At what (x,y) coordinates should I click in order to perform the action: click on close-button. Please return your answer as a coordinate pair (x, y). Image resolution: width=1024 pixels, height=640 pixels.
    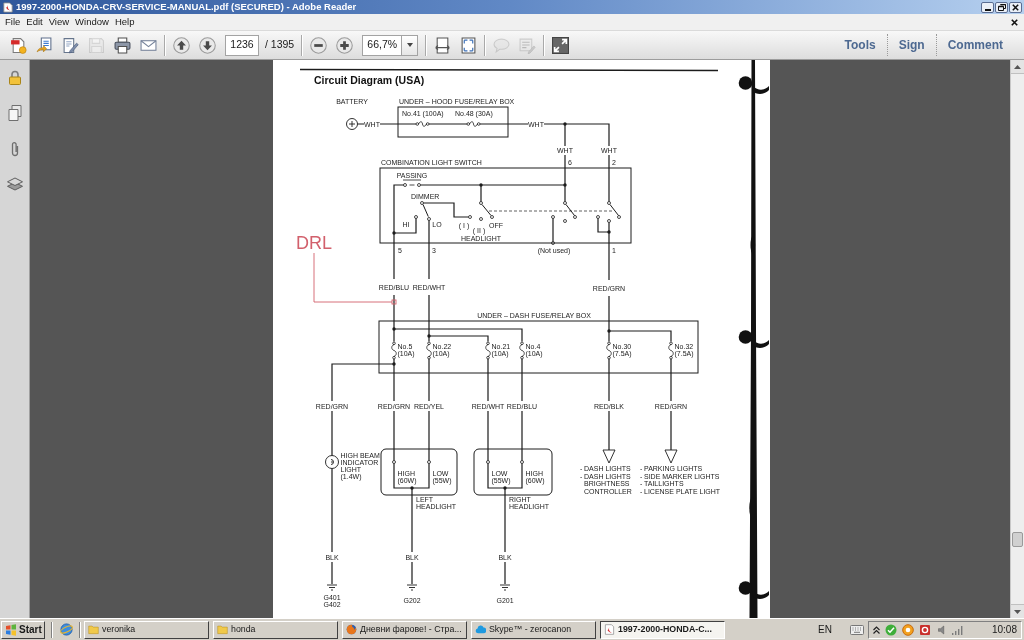
    Looking at the image, I should click on (1015, 7).